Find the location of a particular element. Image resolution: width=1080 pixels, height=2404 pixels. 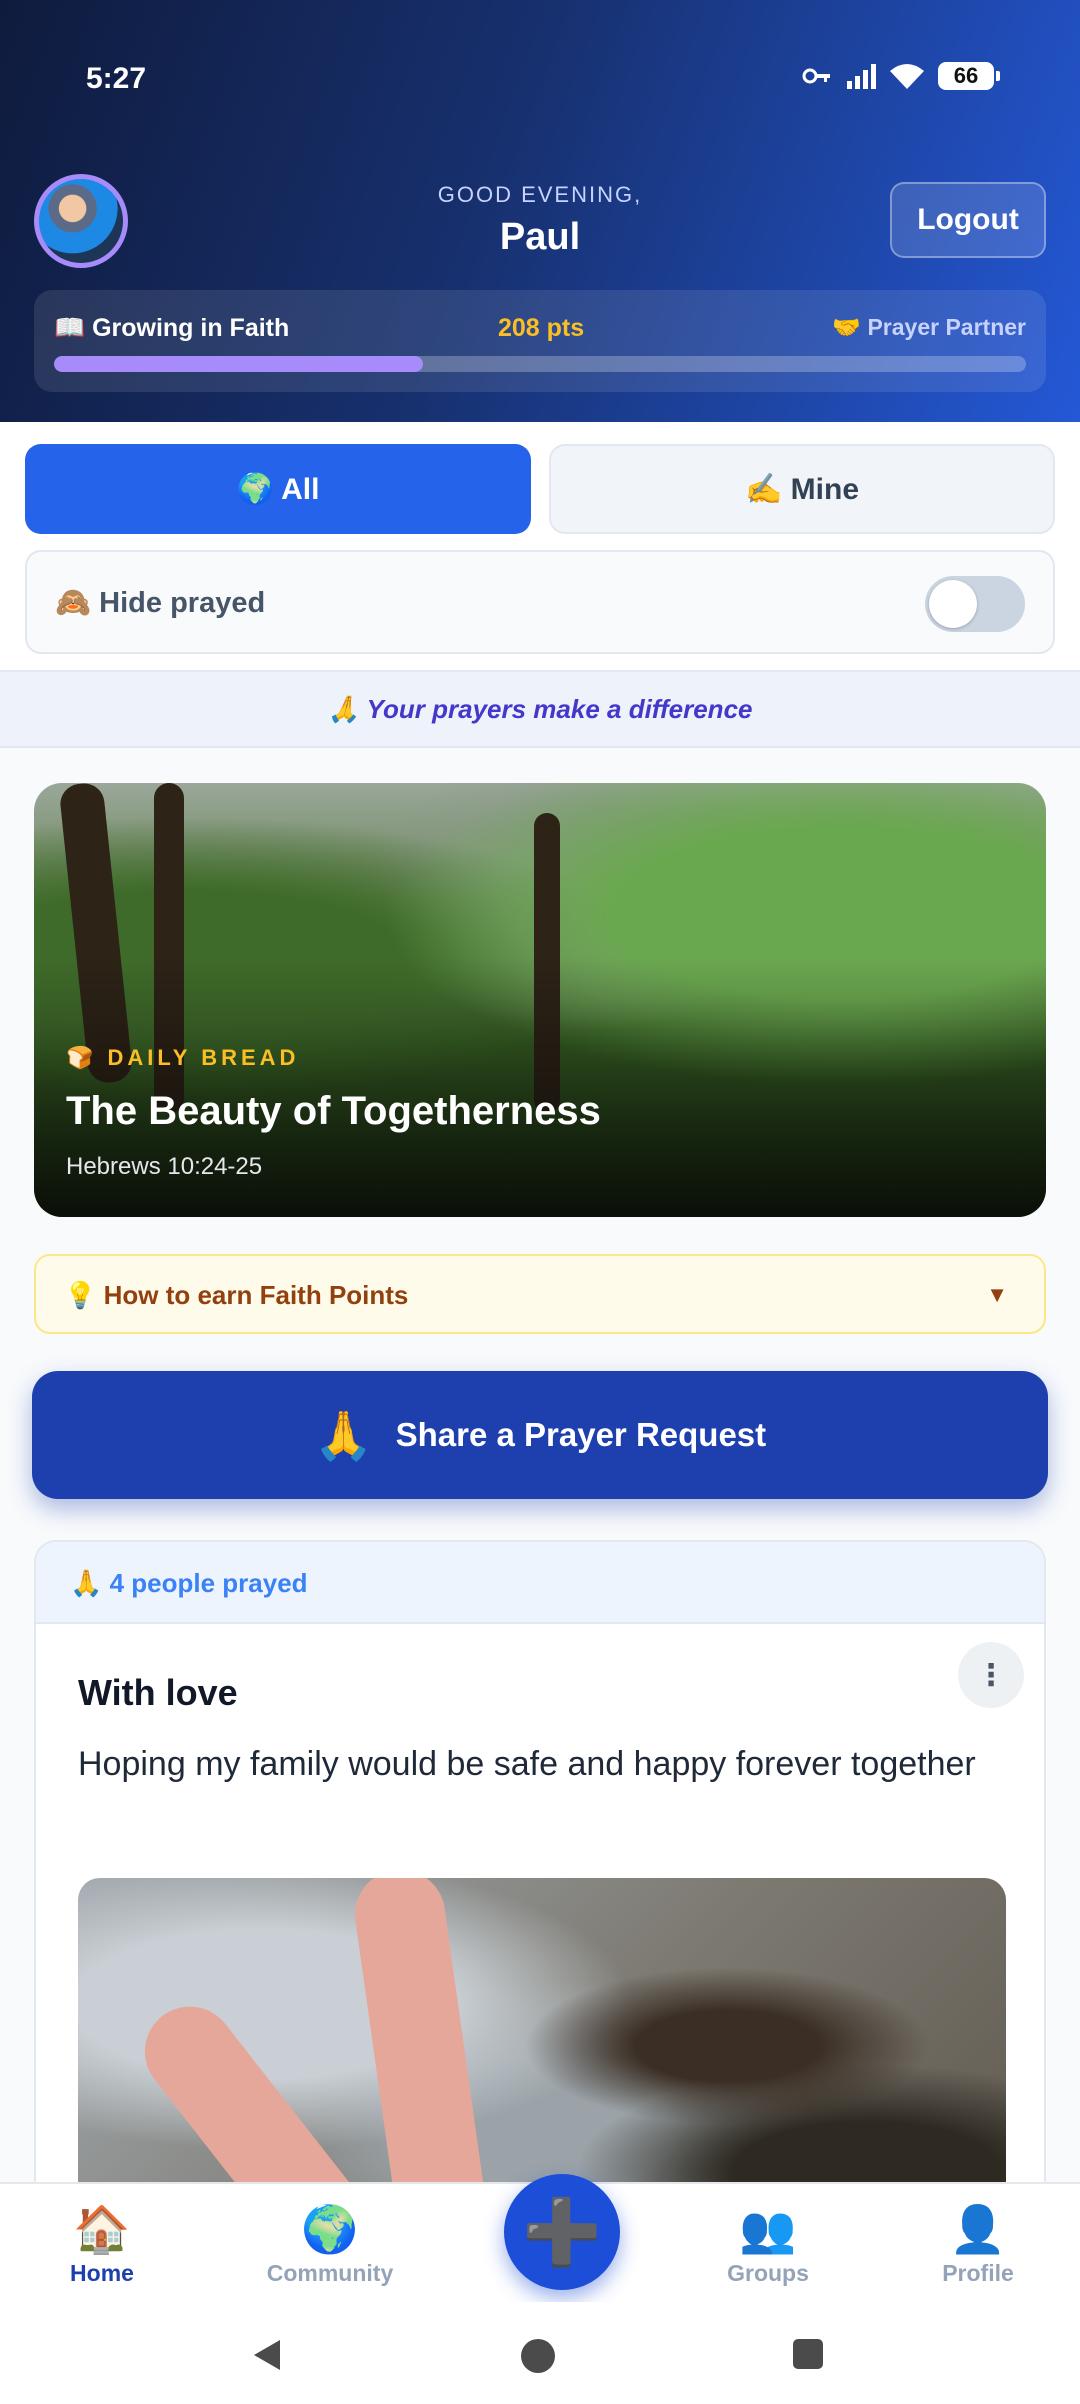

share-prayer-button: 🙏 Share a Prayer Request is located at coordinates (540, 1435).